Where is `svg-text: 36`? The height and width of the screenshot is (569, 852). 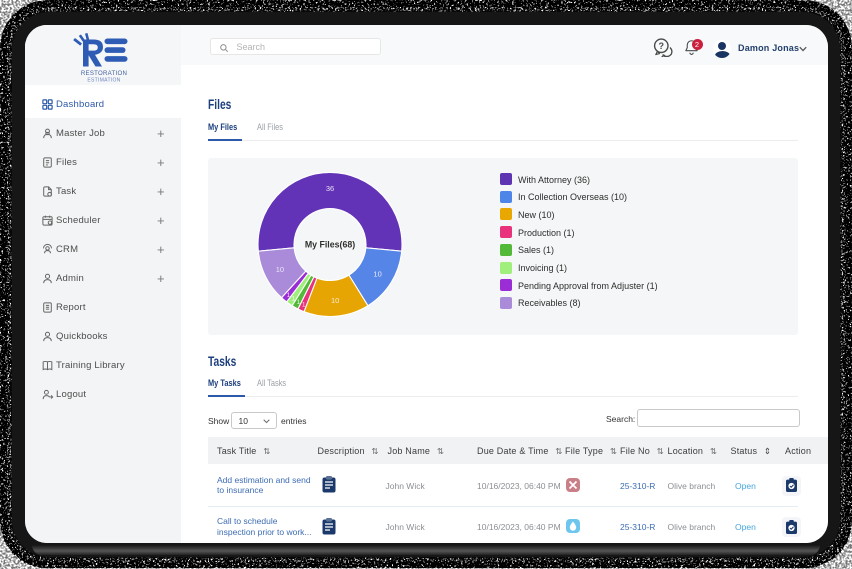 svg-text: 36 is located at coordinates (329, 188).